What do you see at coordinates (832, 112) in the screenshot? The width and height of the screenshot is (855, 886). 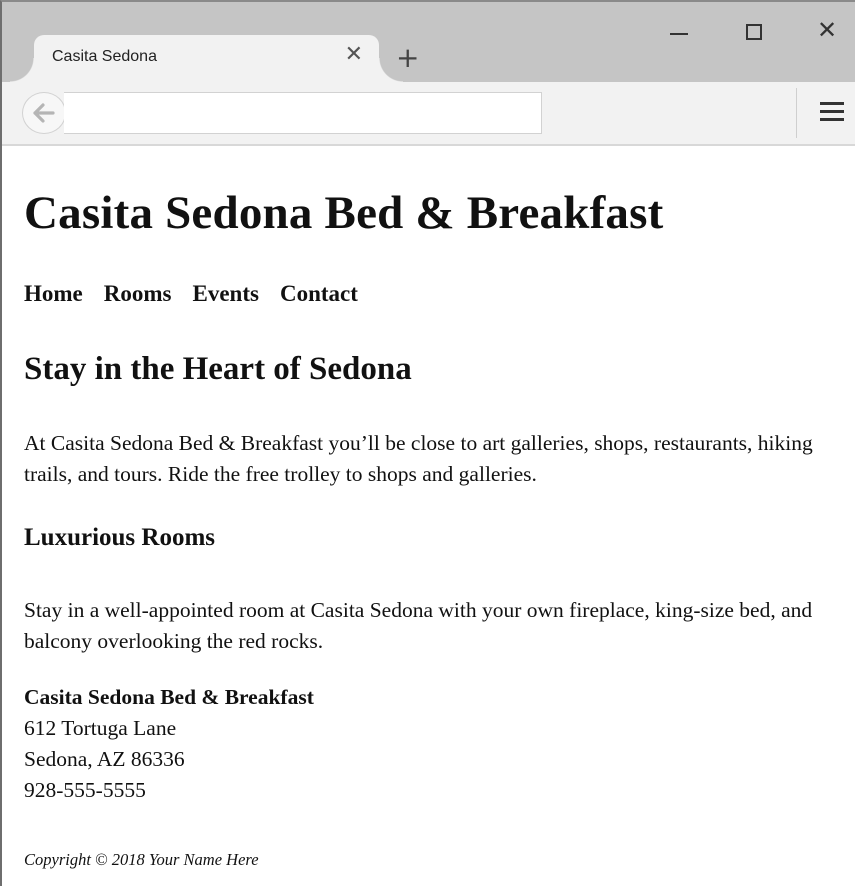 I see `hamburger-menu-icon` at bounding box center [832, 112].